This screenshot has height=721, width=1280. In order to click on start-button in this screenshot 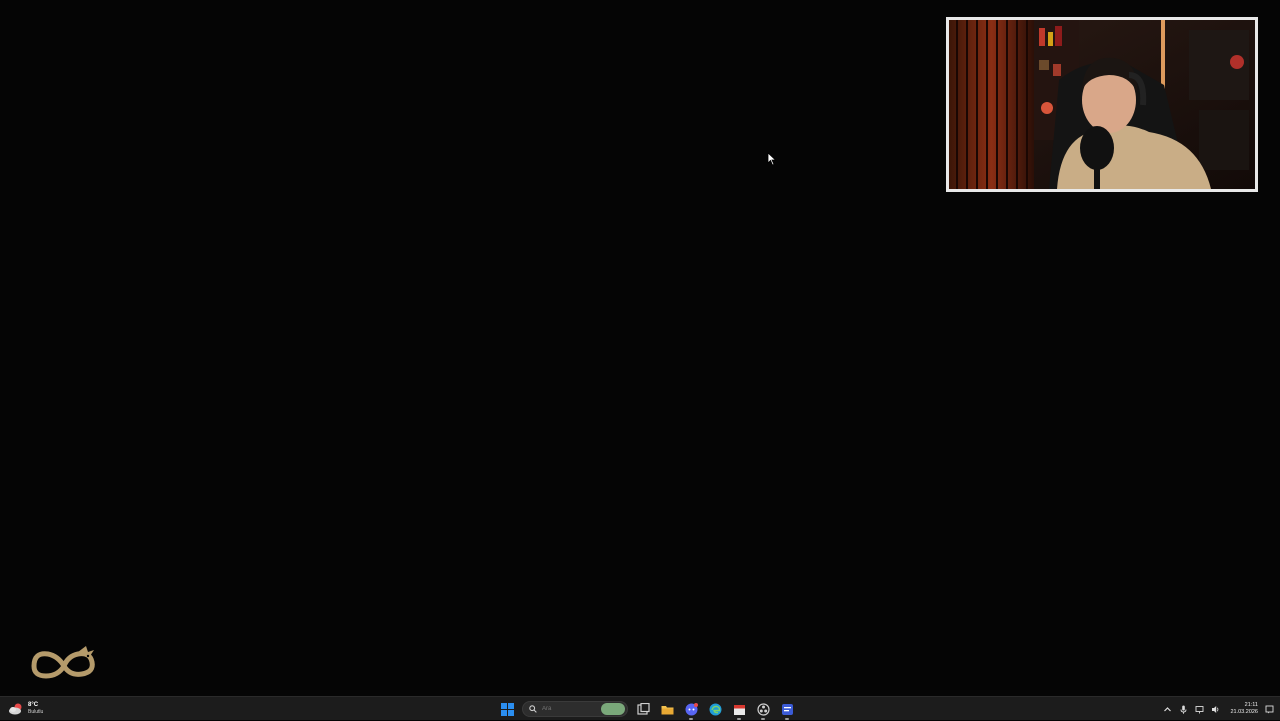, I will do `click(507, 709)`.